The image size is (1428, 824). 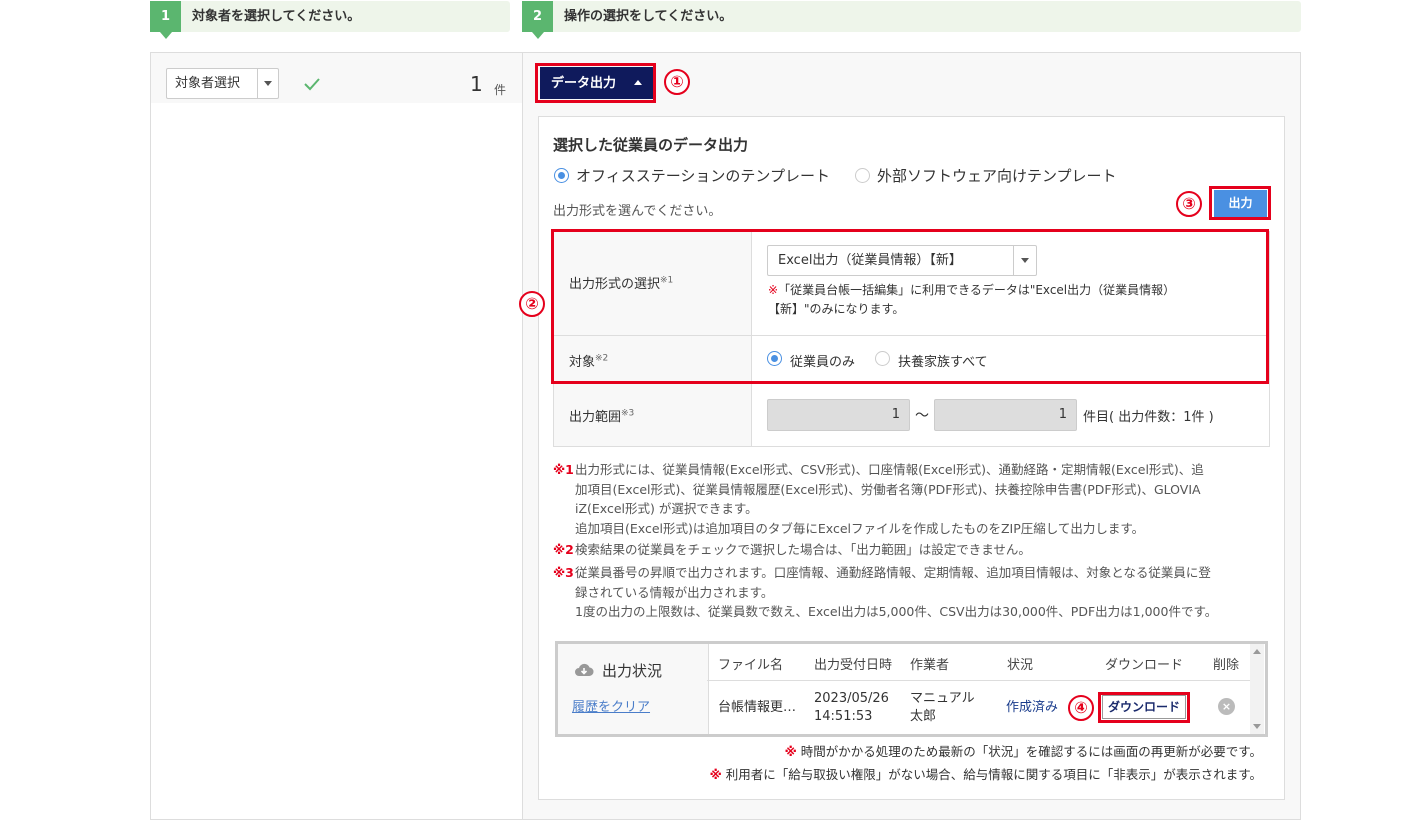 I want to click on row-date: 2023/05/26, so click(x=851, y=698).